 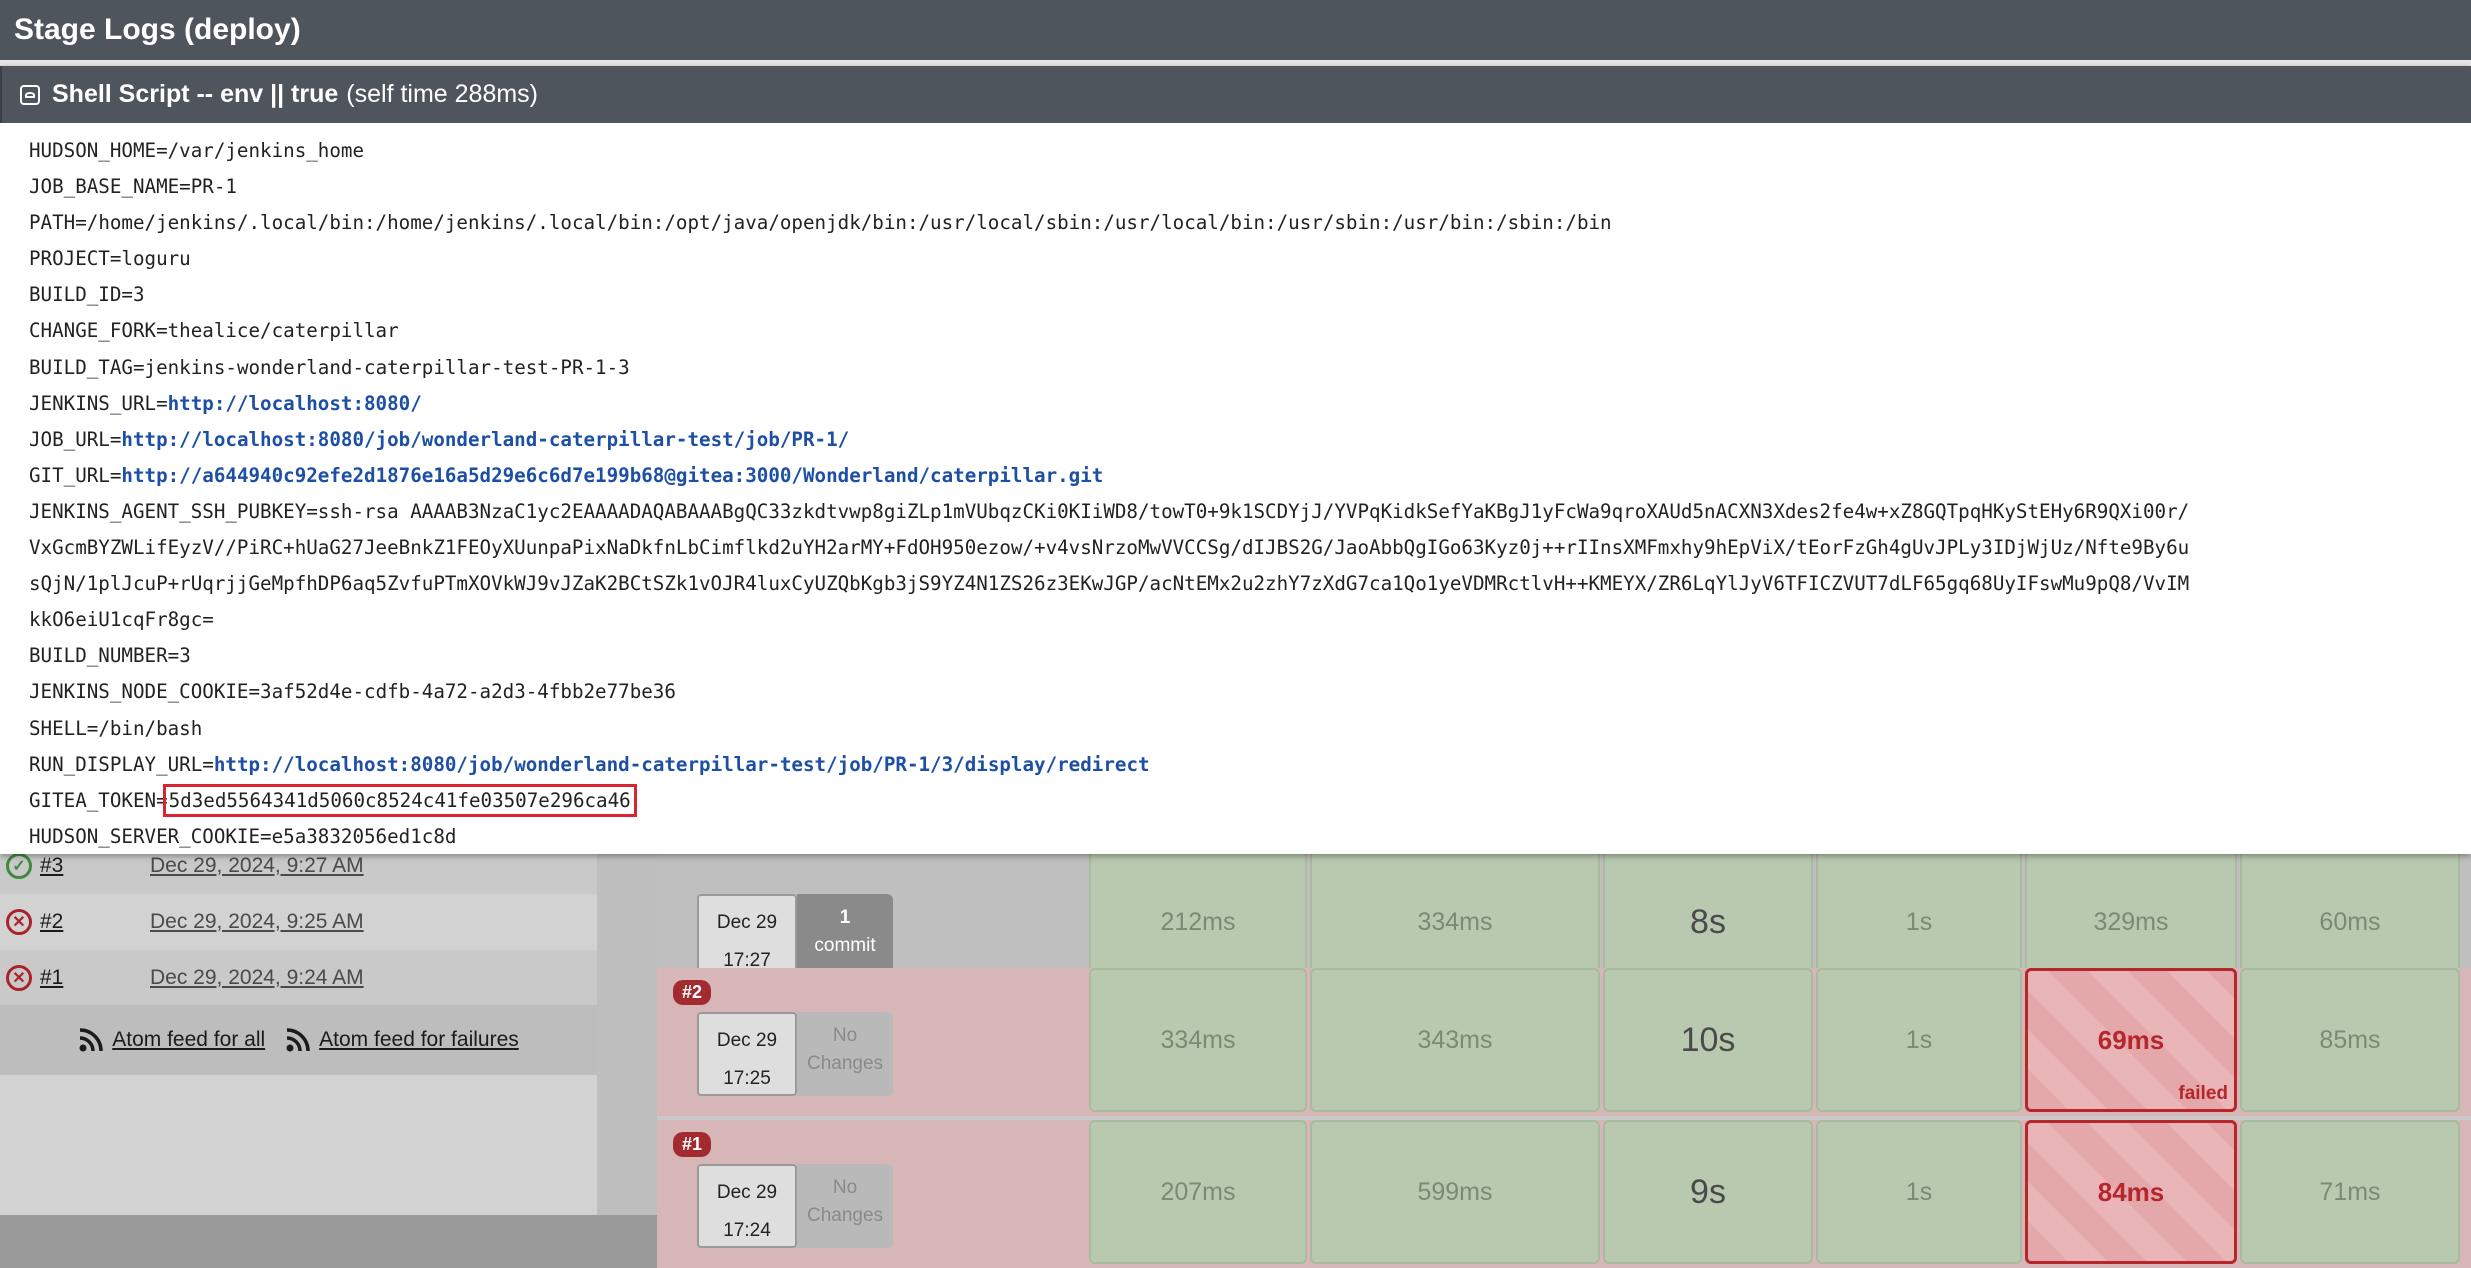 What do you see at coordinates (257, 978) in the screenshot?
I see `build-date-link: Dec 29, 2024, 9:24 AM` at bounding box center [257, 978].